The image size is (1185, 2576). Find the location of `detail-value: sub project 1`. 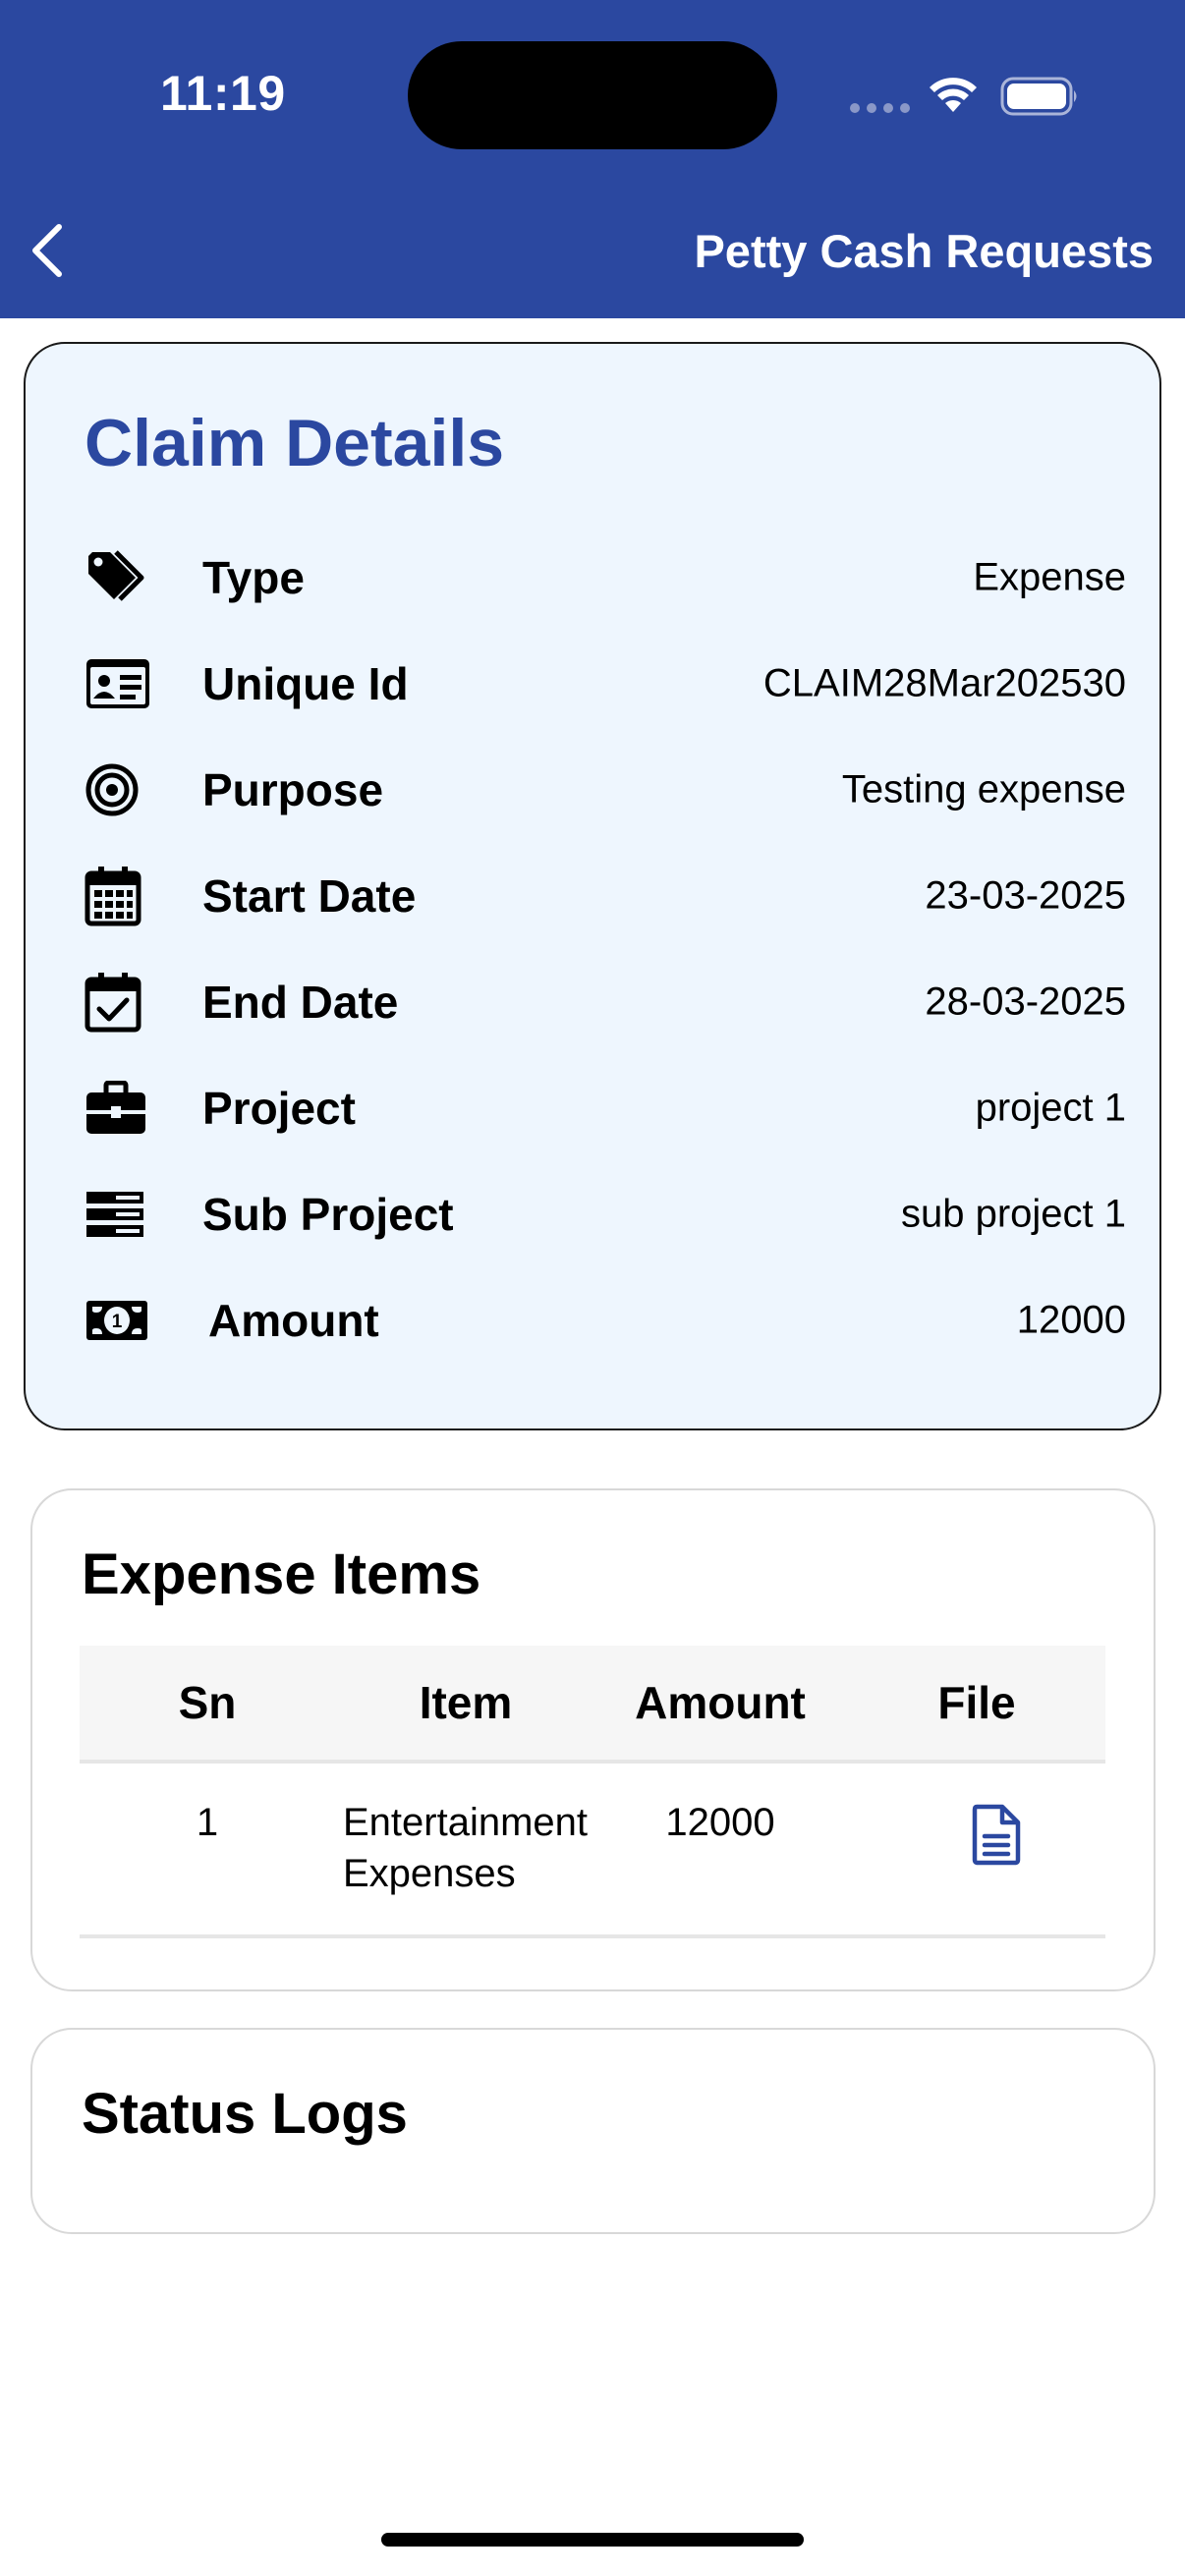

detail-value: sub project 1 is located at coordinates (1013, 1214).